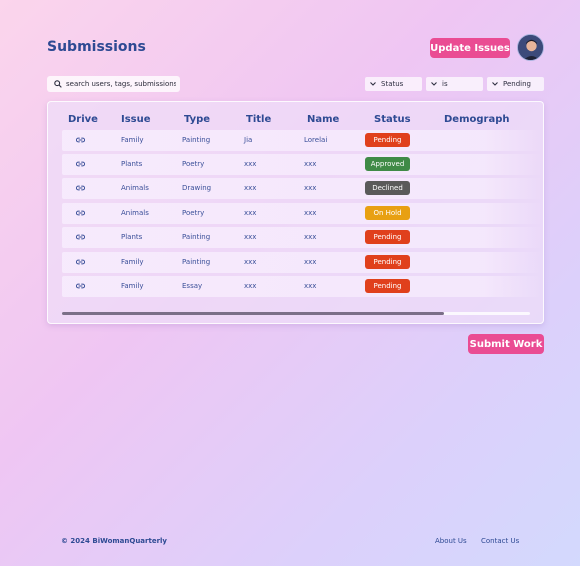 Image resolution: width=580 pixels, height=566 pixels. I want to click on column-header-status: Status, so click(392, 119).